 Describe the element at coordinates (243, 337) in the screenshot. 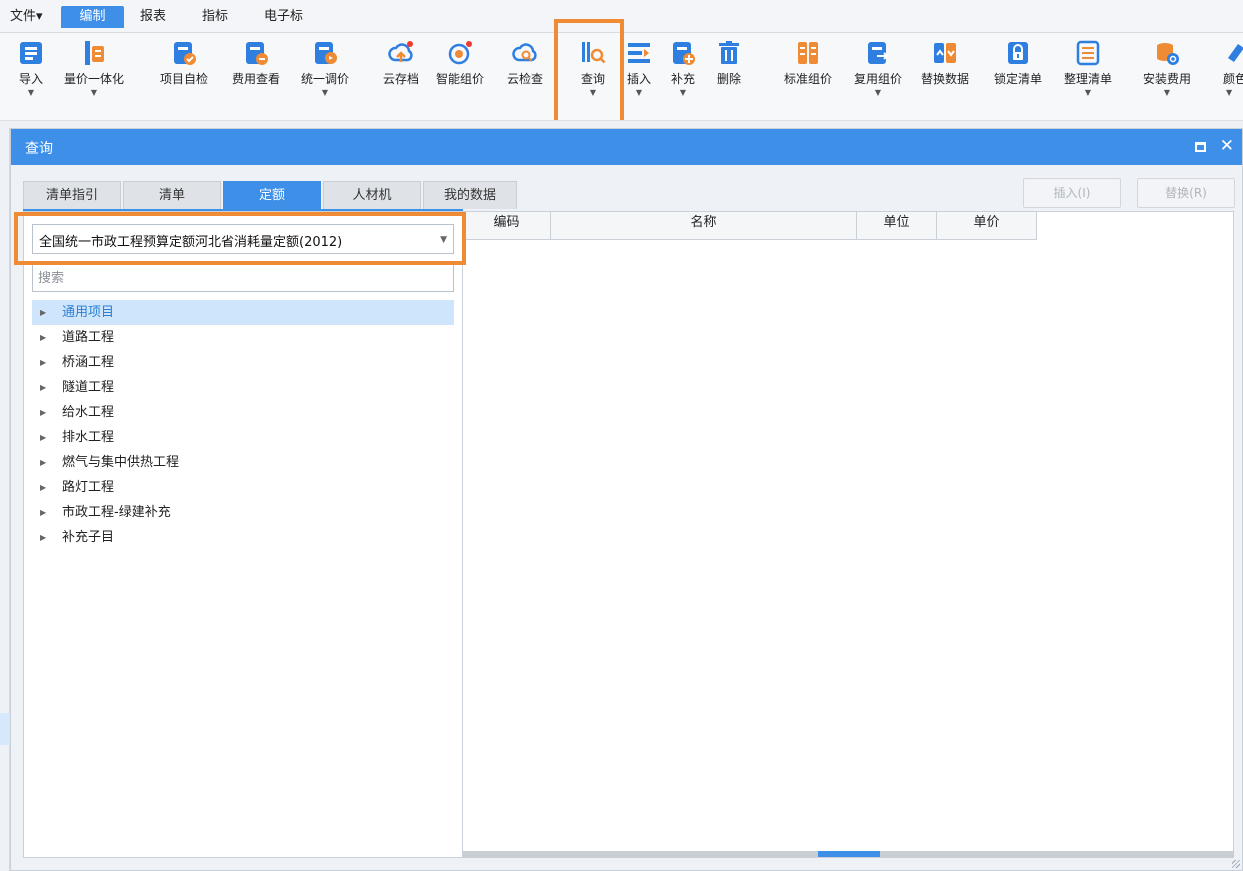

I see `tree-item-road: ▶ 道路工程` at that location.